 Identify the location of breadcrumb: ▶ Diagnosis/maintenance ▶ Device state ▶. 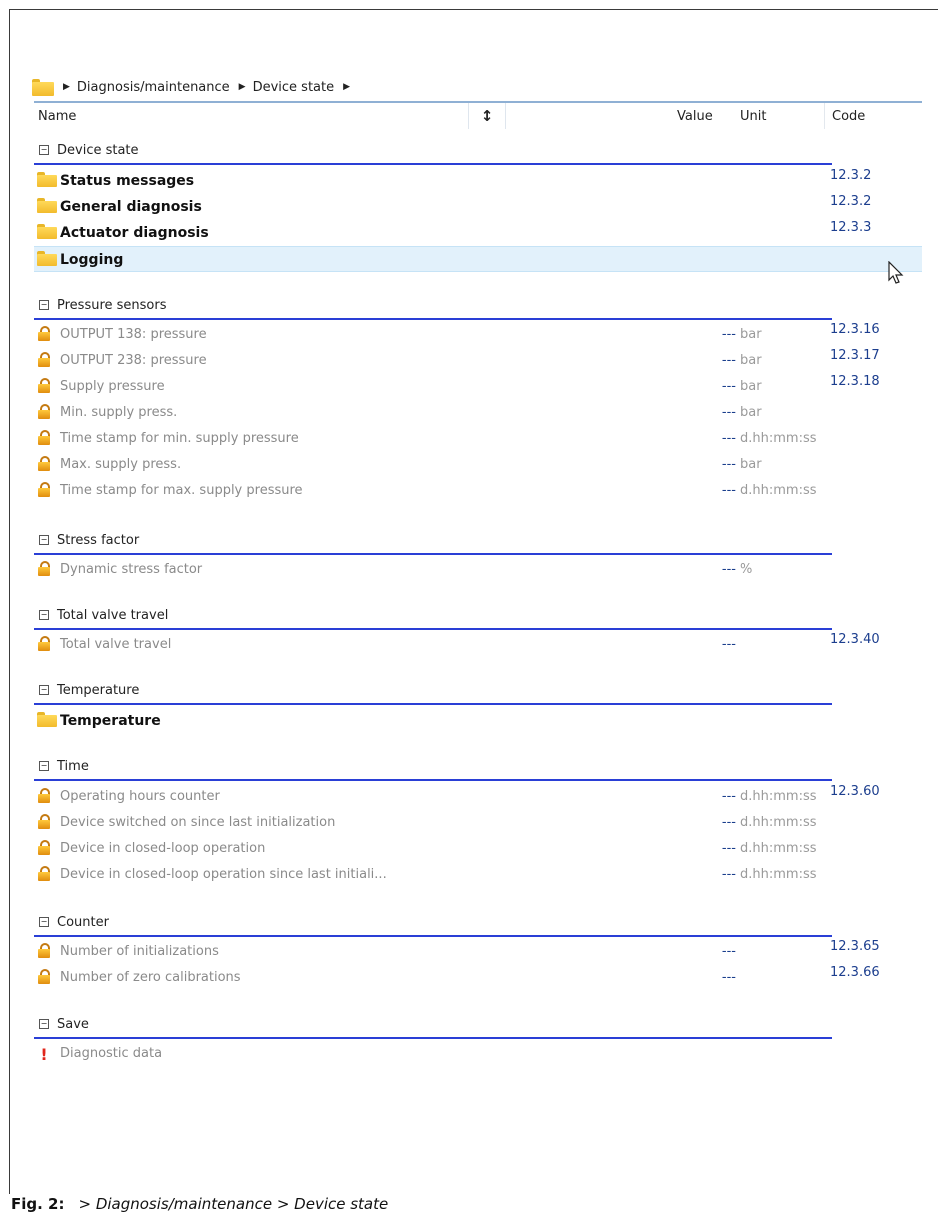
(462, 87).